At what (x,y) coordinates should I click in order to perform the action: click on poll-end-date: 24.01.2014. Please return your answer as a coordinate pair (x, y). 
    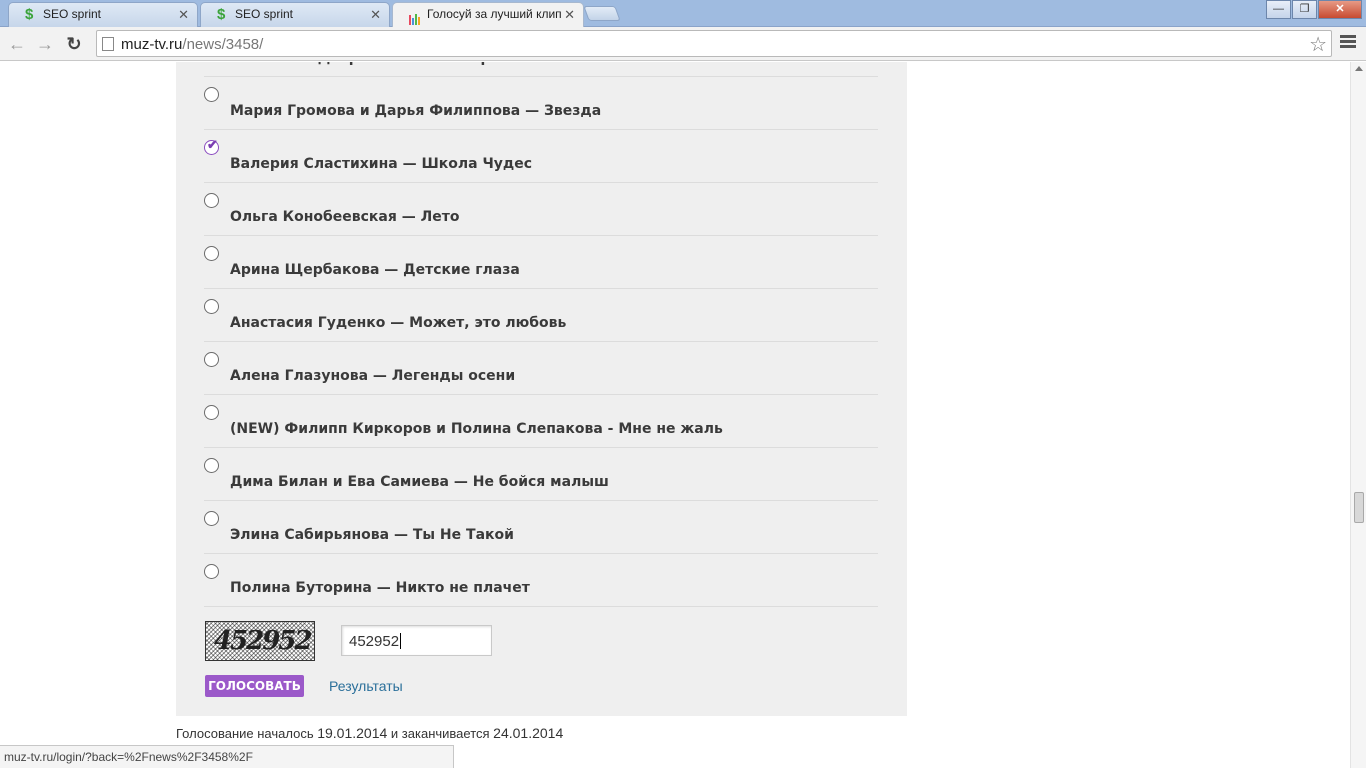
    Looking at the image, I should click on (528, 733).